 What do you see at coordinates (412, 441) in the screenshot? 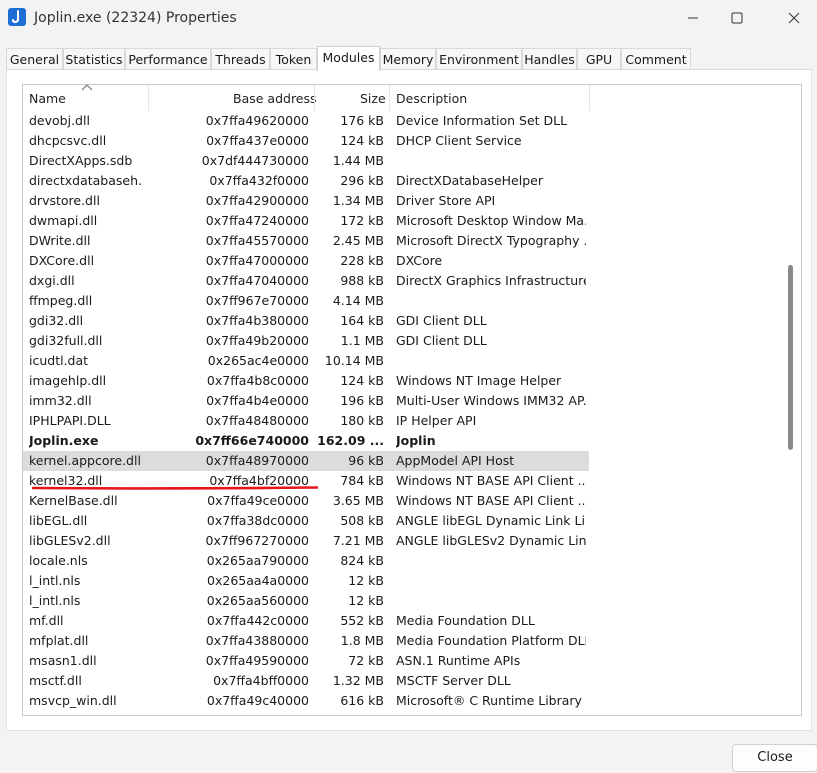
I see `table-row: Joplin.exe 0x7ff66e740000 162.09 ... Joplin` at bounding box center [412, 441].